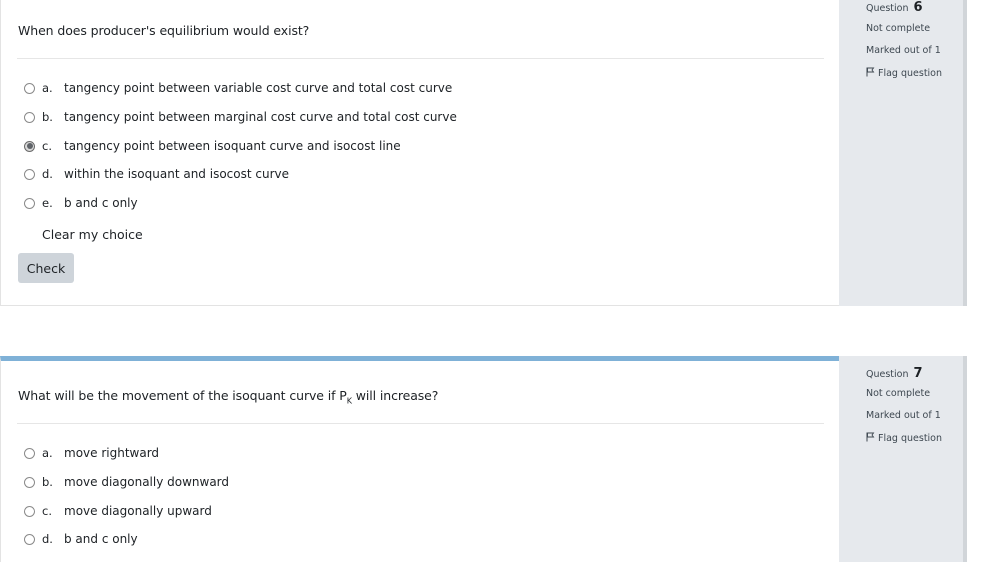  I want to click on answer-option-d: d. within the isoquant and isocost curve, so click(156, 174).